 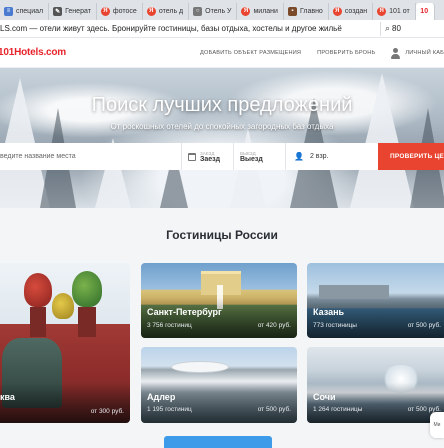 What do you see at coordinates (324, 397) in the screenshot?
I see `city-name: Сочи` at bounding box center [324, 397].